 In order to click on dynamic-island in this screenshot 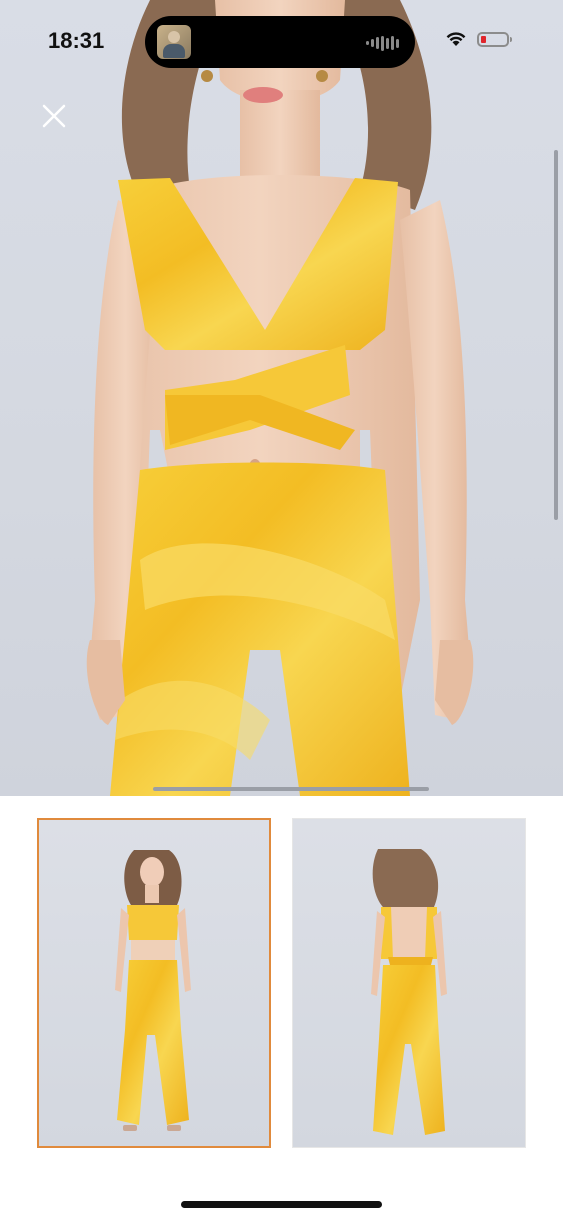, I will do `click(280, 42)`.